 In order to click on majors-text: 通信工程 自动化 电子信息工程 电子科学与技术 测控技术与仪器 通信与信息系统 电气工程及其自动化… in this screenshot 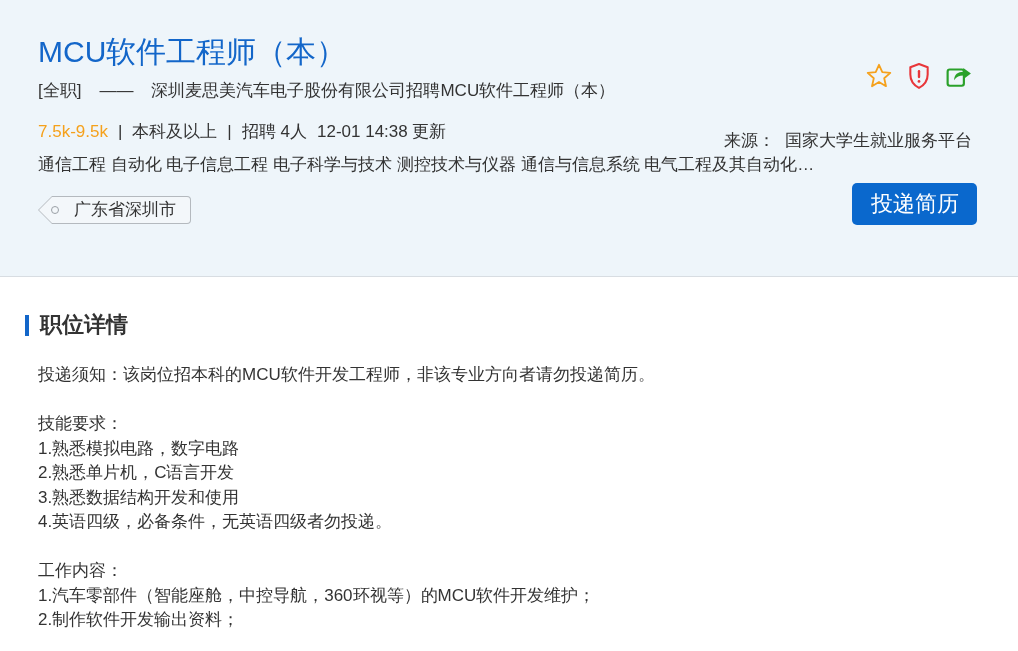, I will do `click(427, 165)`.